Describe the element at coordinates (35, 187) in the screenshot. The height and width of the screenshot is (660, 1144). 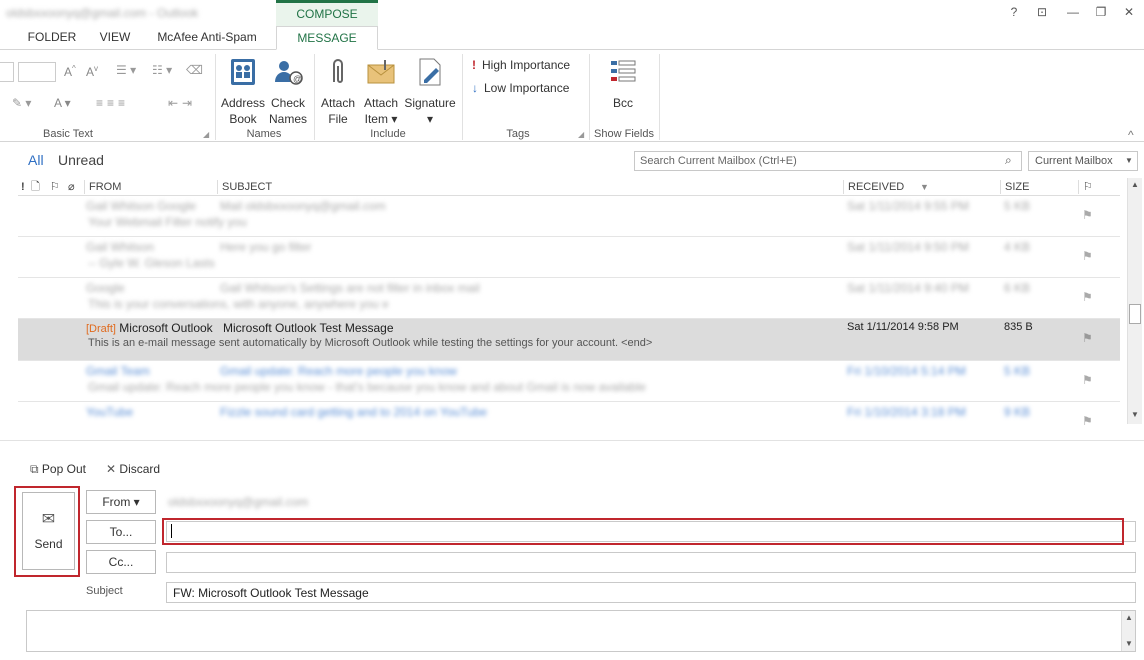
I see `icon-column-icon: 🗋` at that location.